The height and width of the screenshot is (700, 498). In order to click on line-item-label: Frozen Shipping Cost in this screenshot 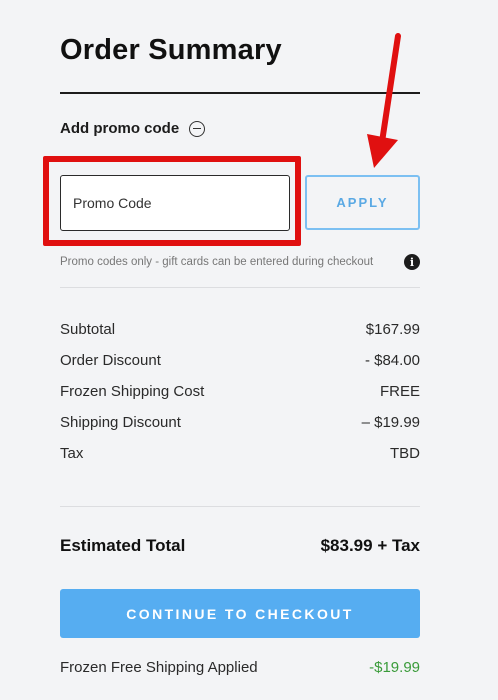, I will do `click(132, 391)`.